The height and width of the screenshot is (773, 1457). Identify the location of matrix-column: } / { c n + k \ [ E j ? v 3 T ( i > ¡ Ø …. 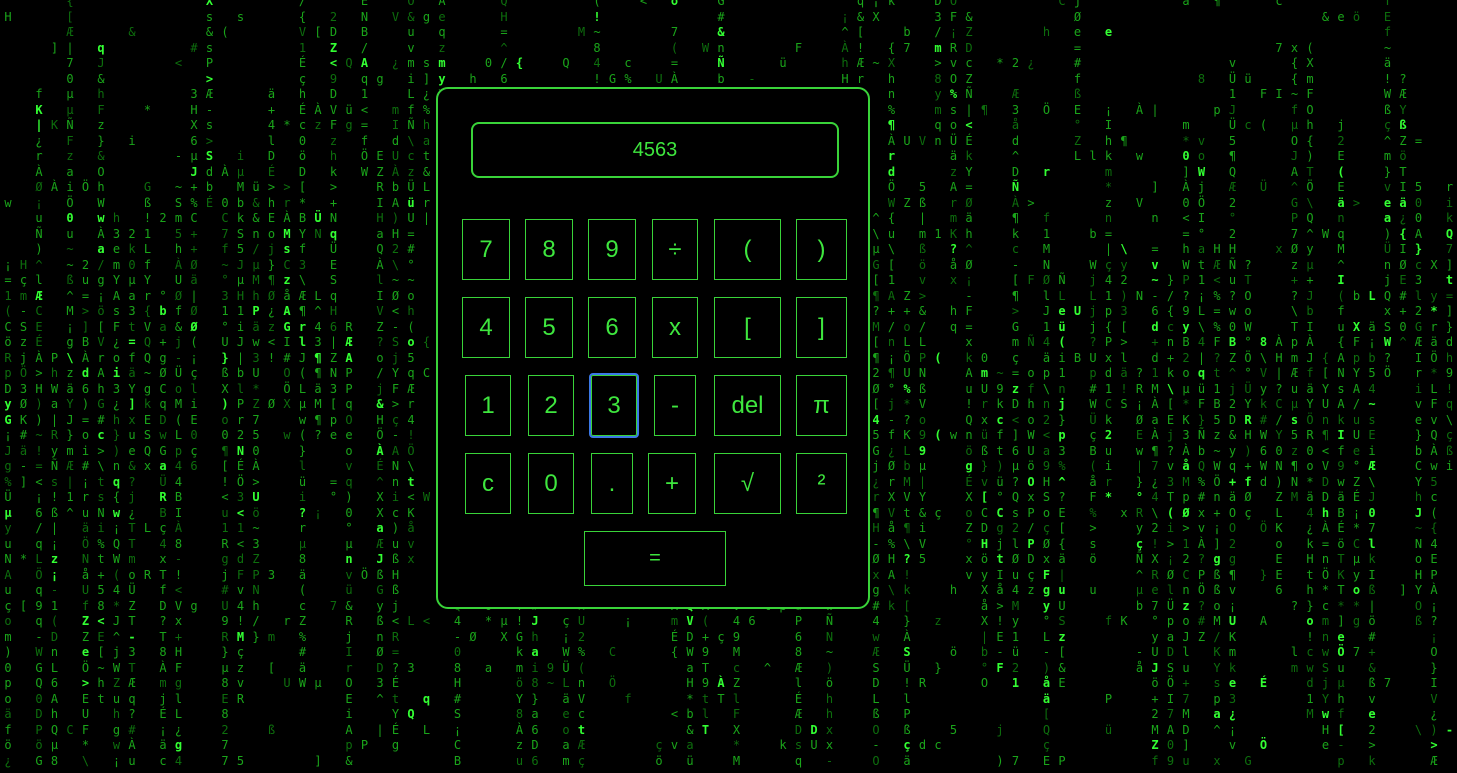
(1170, 520).